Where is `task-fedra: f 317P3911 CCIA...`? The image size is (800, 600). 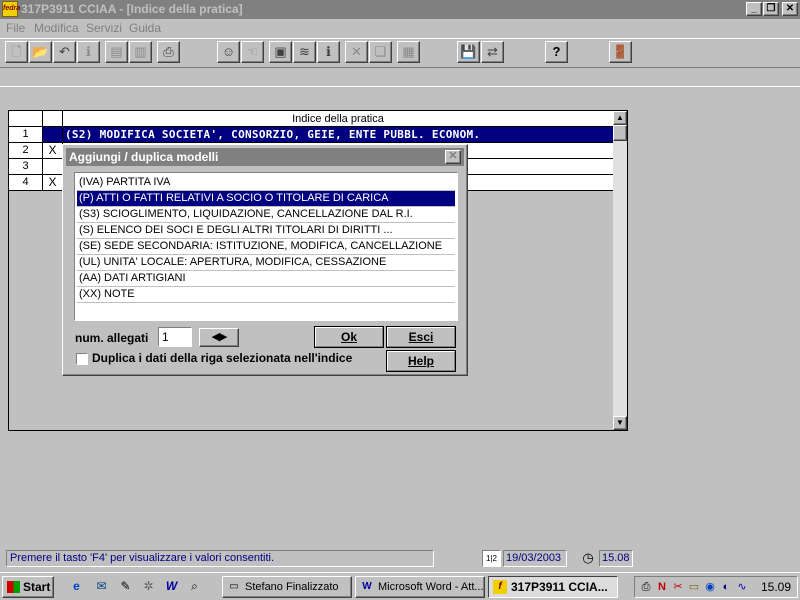 task-fedra: f 317P3911 CCIA... is located at coordinates (553, 587).